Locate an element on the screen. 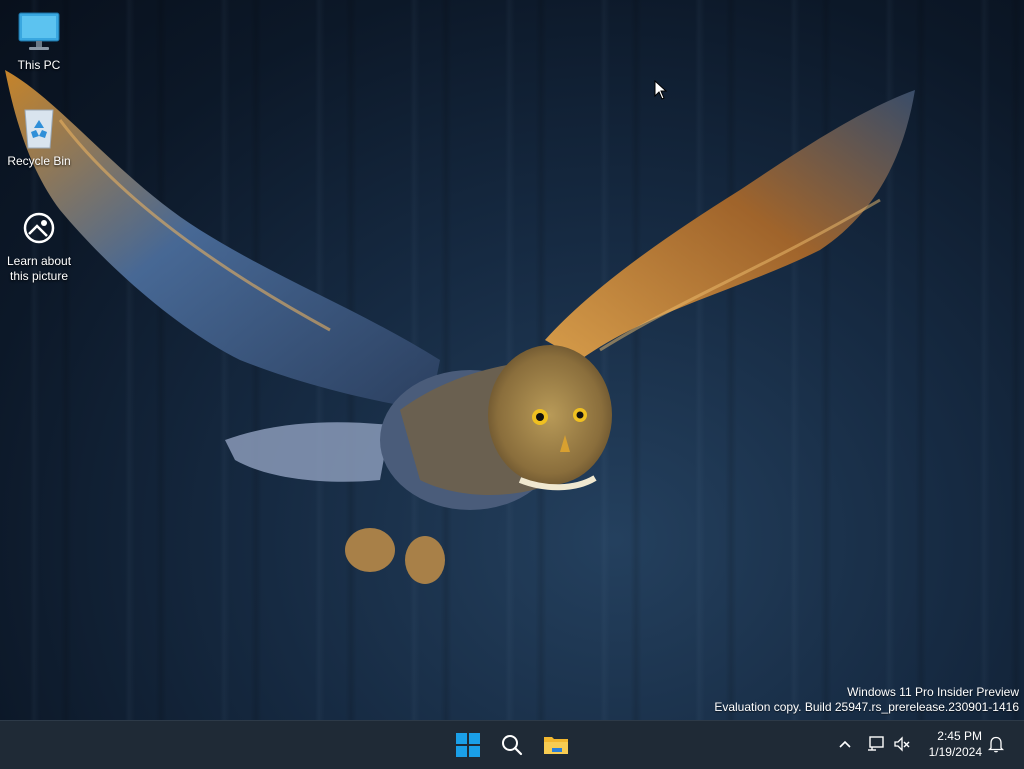  desktop-icon-recycle-bin: Recycle Bin is located at coordinates (39, 137).